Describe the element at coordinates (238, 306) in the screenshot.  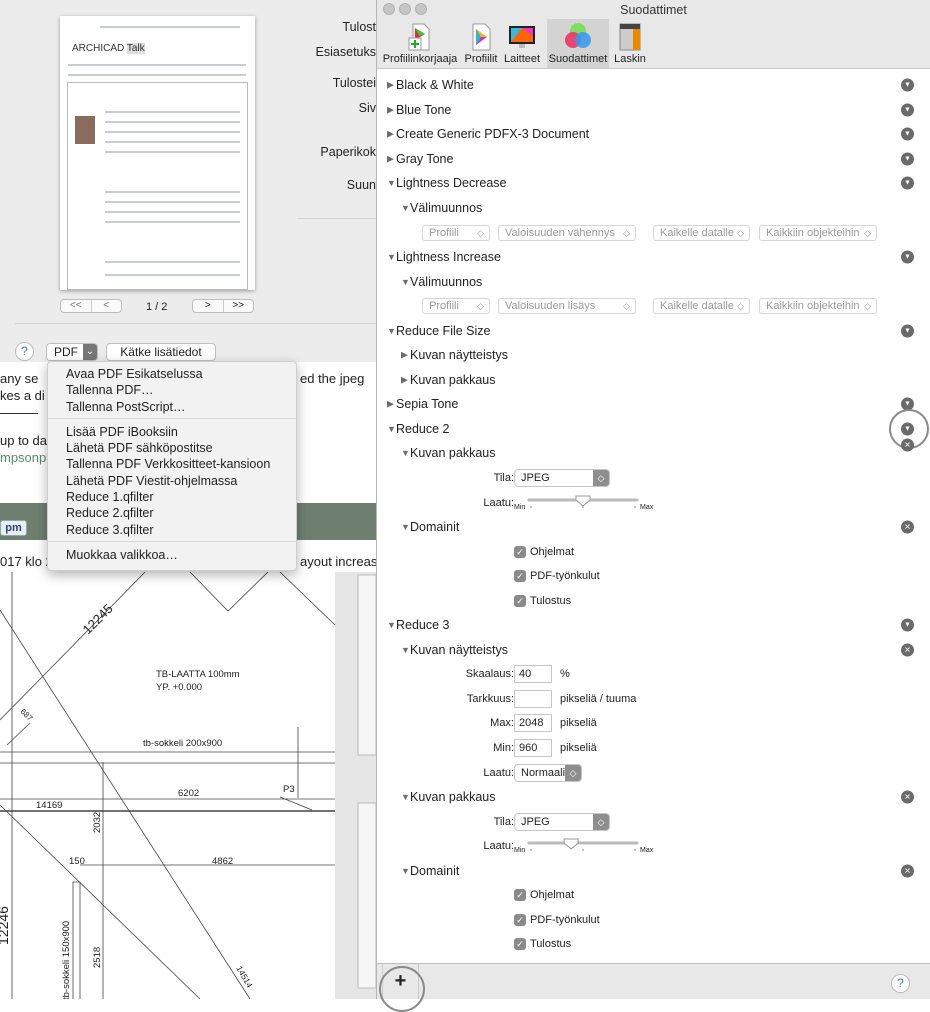
I see `last-page-button: >>` at that location.